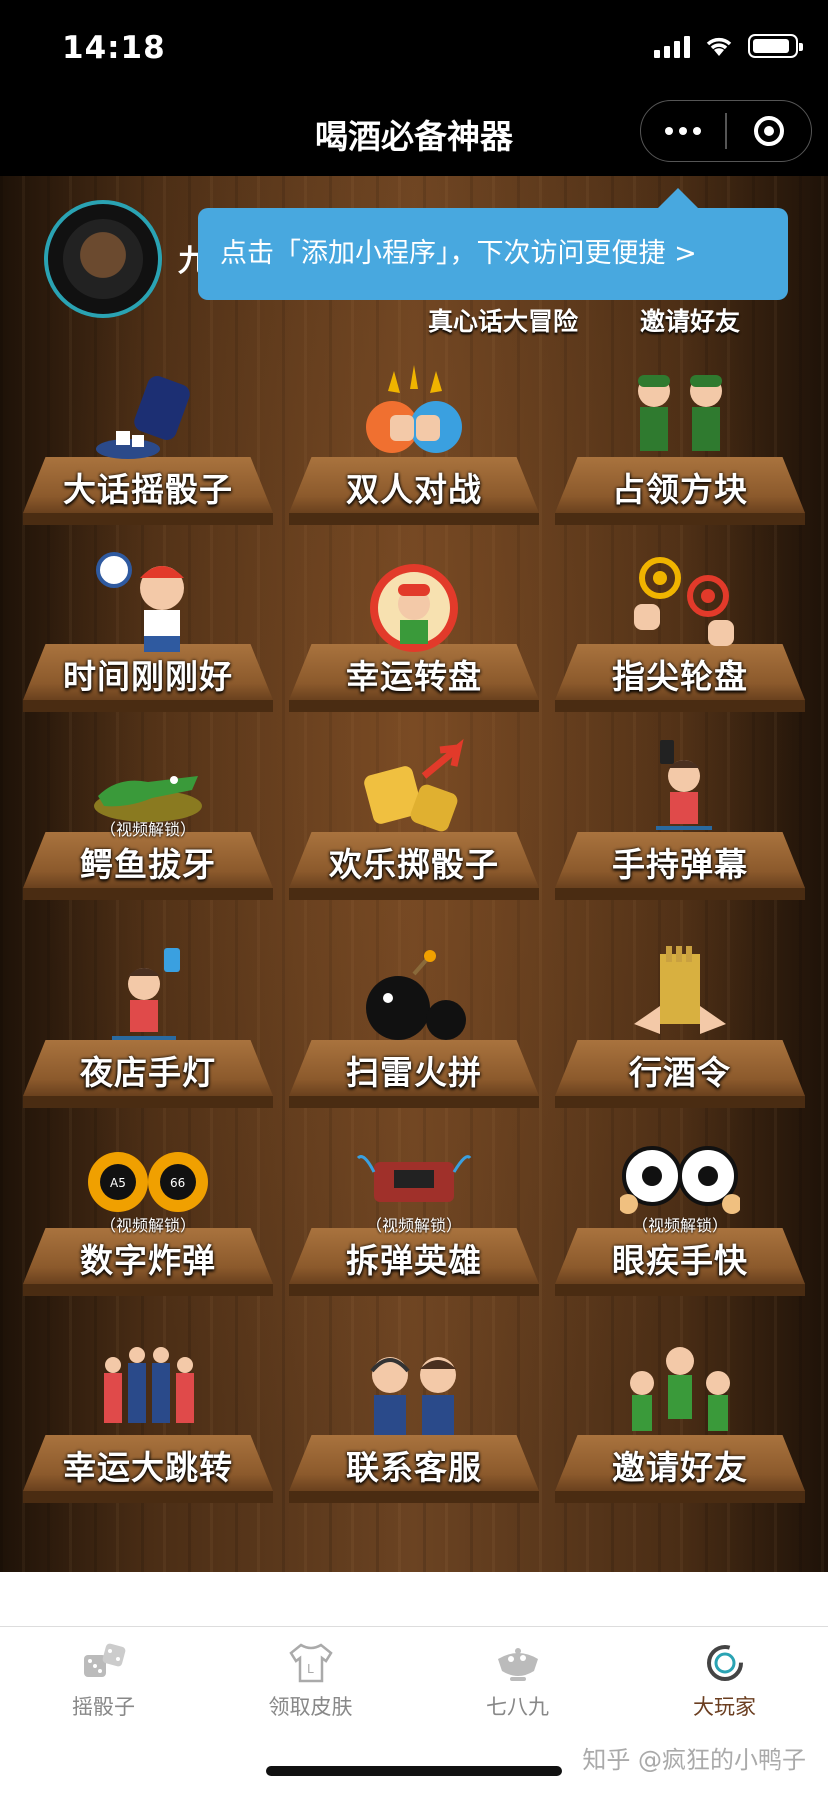  I want to click on game-label: 眼疾手快, so click(680, 1260).